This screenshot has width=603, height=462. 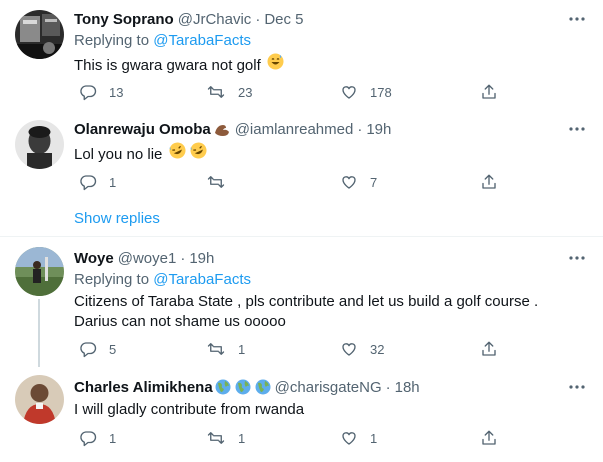 What do you see at coordinates (291, 350) in the screenshot?
I see `tweet-actions: 5 1 32` at bounding box center [291, 350].